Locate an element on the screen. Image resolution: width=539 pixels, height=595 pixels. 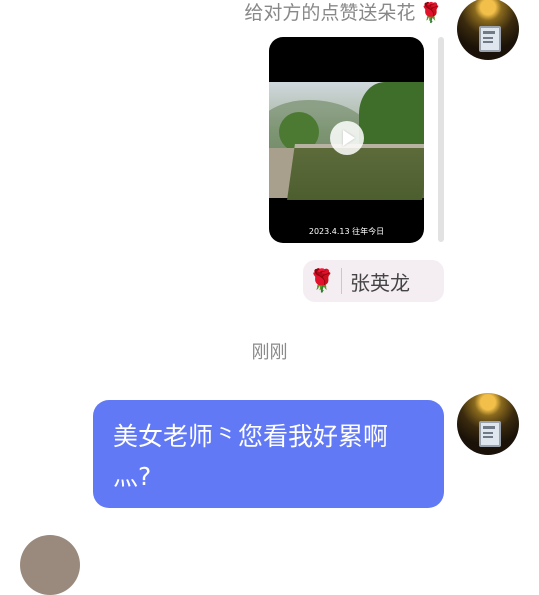
video-timestamp: 2023.4.13 往年今日 is located at coordinates (346, 231).